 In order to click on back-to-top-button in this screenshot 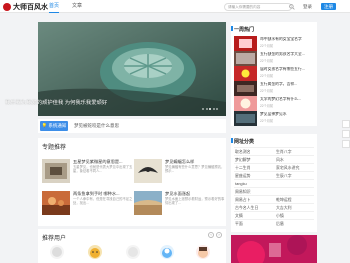, I will do `click(346, 144)`.